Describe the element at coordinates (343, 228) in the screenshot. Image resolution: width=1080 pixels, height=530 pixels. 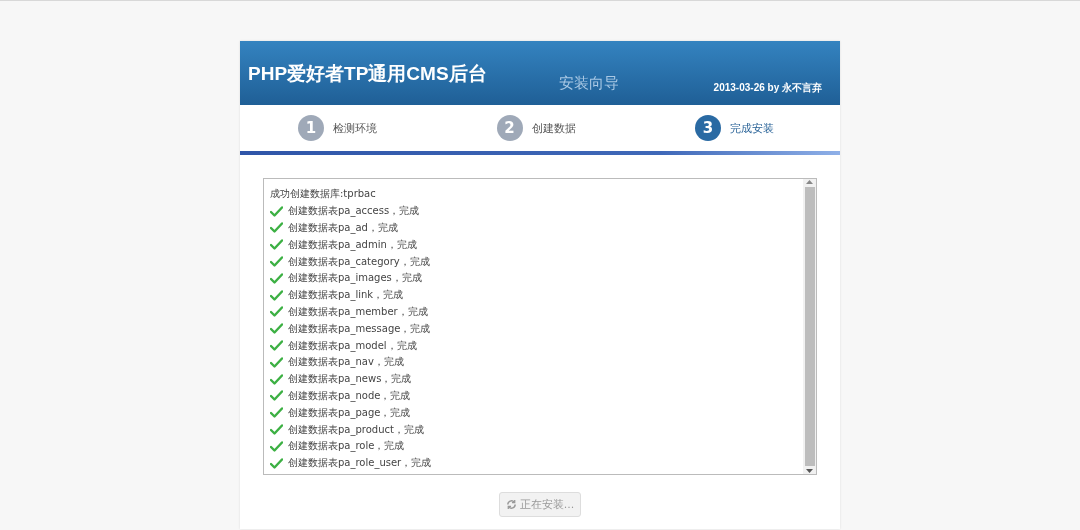
I see `log-line: 创建数据表pa_ad，完成` at that location.